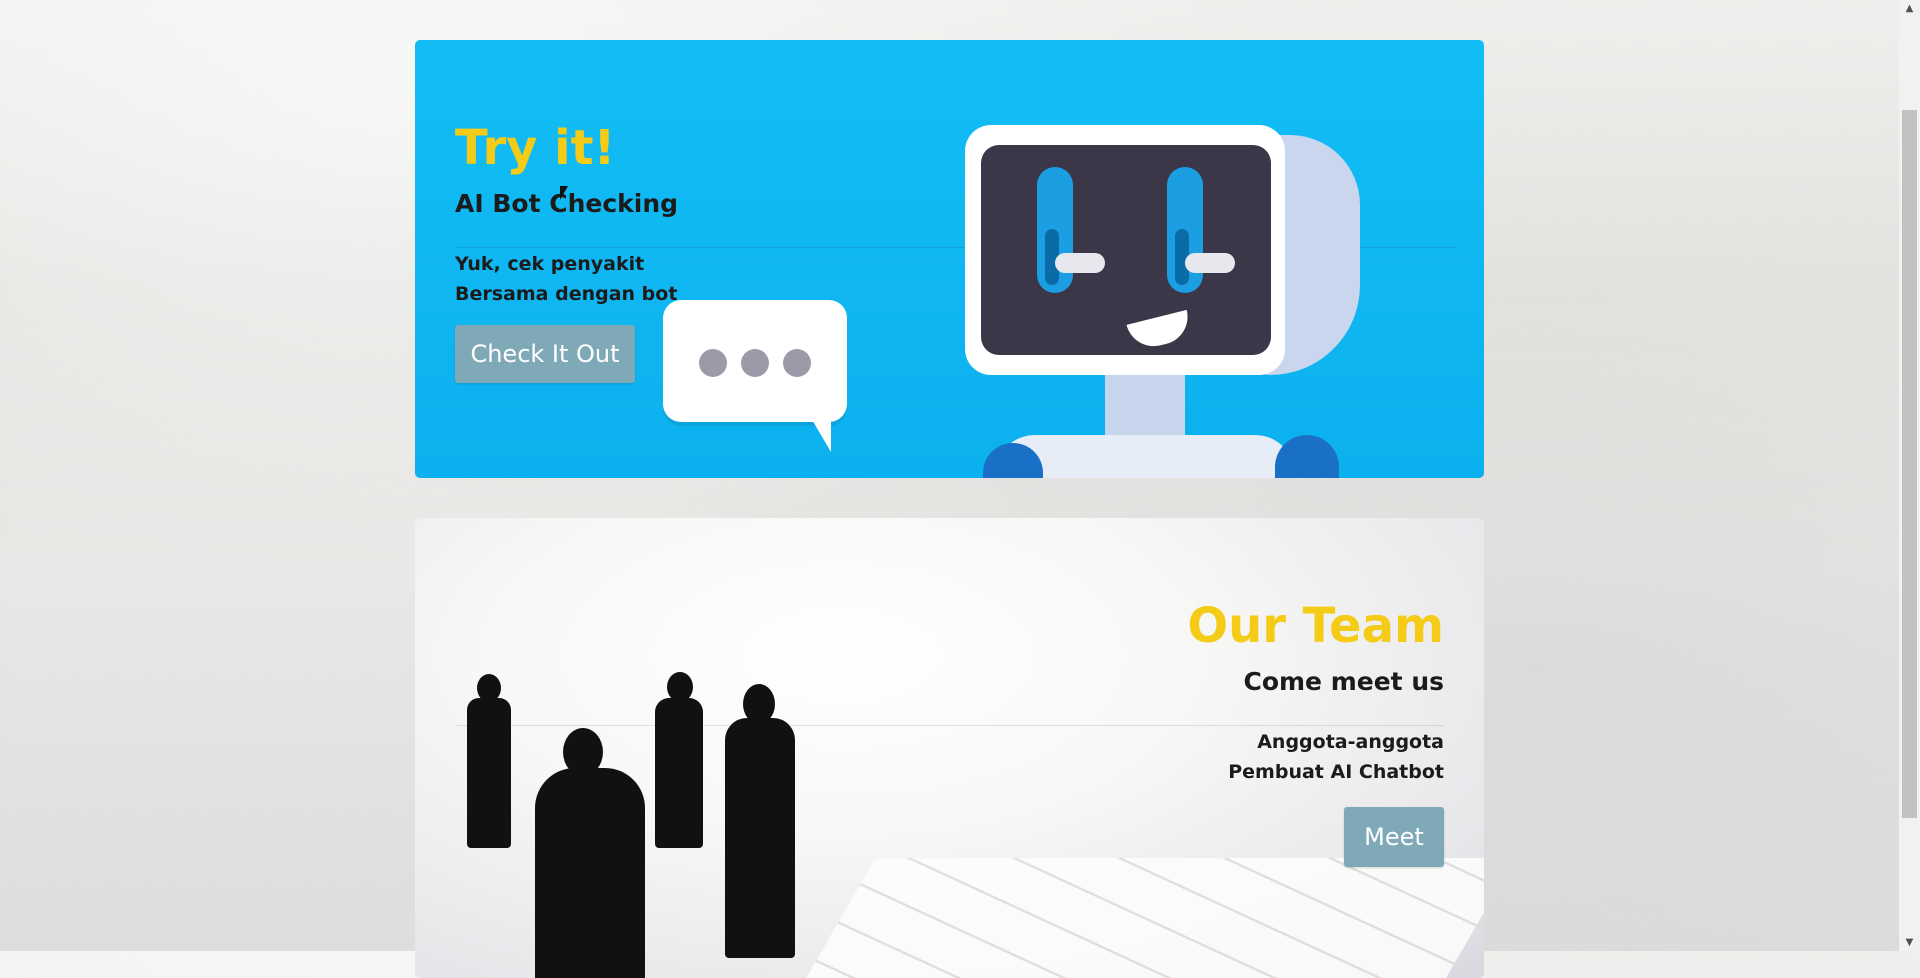  Describe the element at coordinates (1394, 836) in the screenshot. I see `meet-button: Meet` at that location.